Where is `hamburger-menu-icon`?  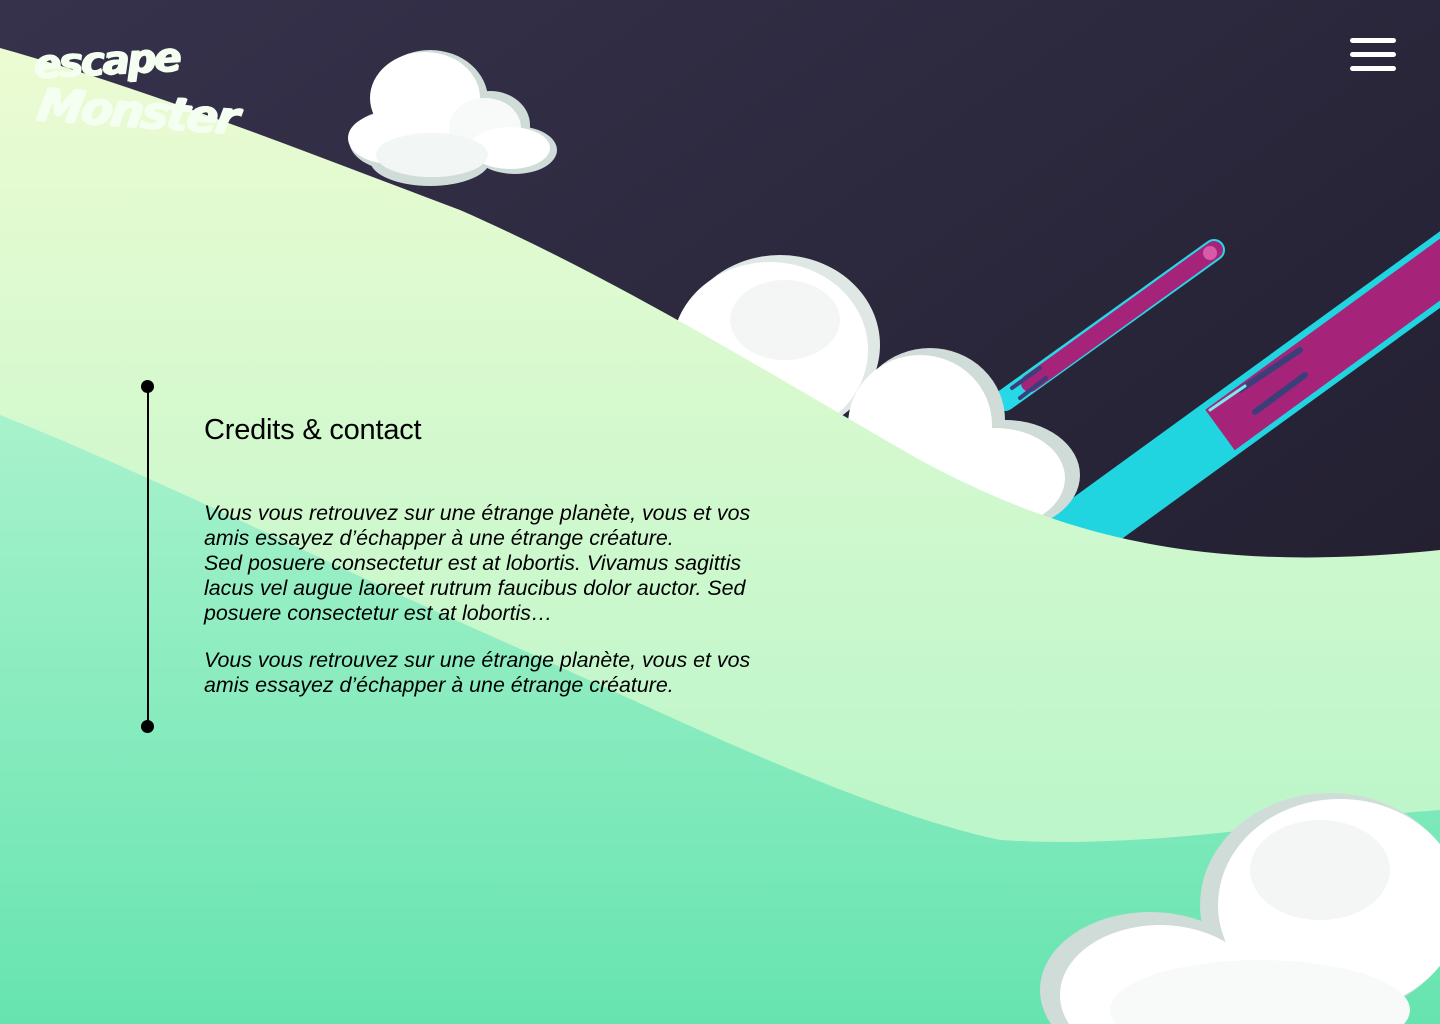
hamburger-menu-icon is located at coordinates (1373, 55).